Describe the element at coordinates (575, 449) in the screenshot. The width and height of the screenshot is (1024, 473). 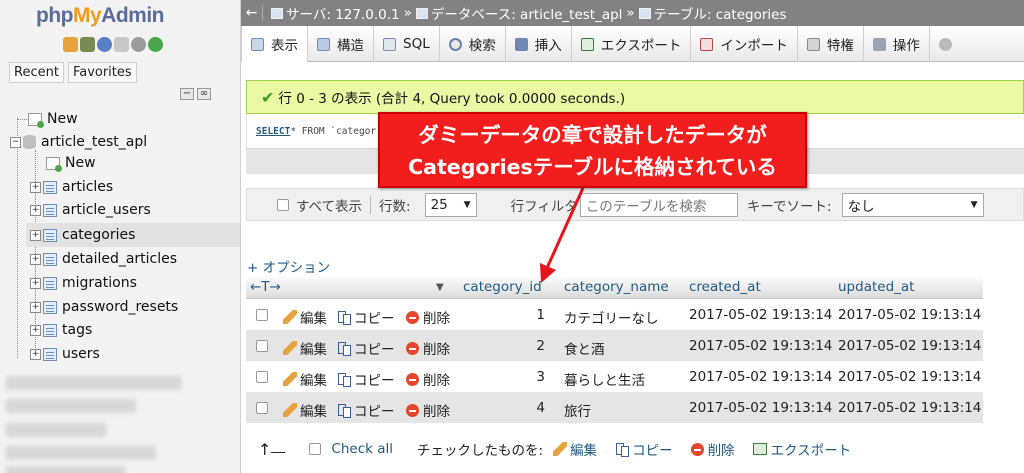
I see `bulk-edit-button: 編集` at that location.